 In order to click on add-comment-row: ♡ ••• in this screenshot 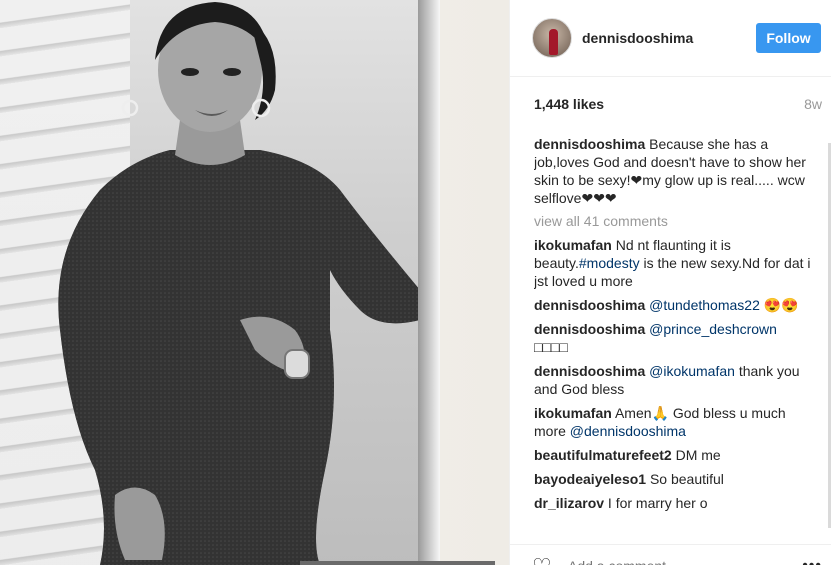, I will do `click(670, 554)`.